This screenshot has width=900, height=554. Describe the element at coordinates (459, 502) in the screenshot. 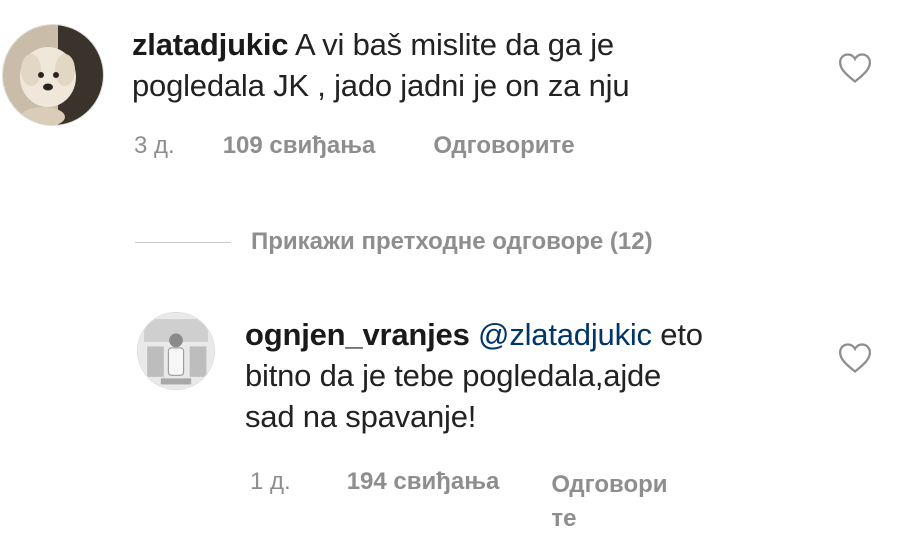

I see `reply-meta: 1 д. 194 свиђања Одговори те` at that location.